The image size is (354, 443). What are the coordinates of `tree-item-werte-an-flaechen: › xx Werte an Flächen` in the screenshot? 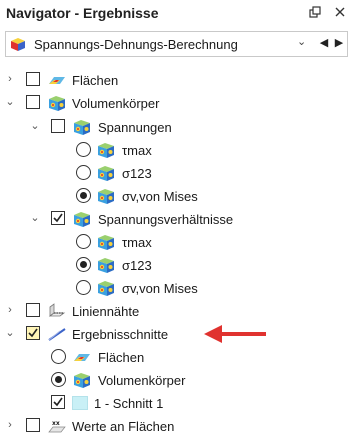 It's located at (177, 426).